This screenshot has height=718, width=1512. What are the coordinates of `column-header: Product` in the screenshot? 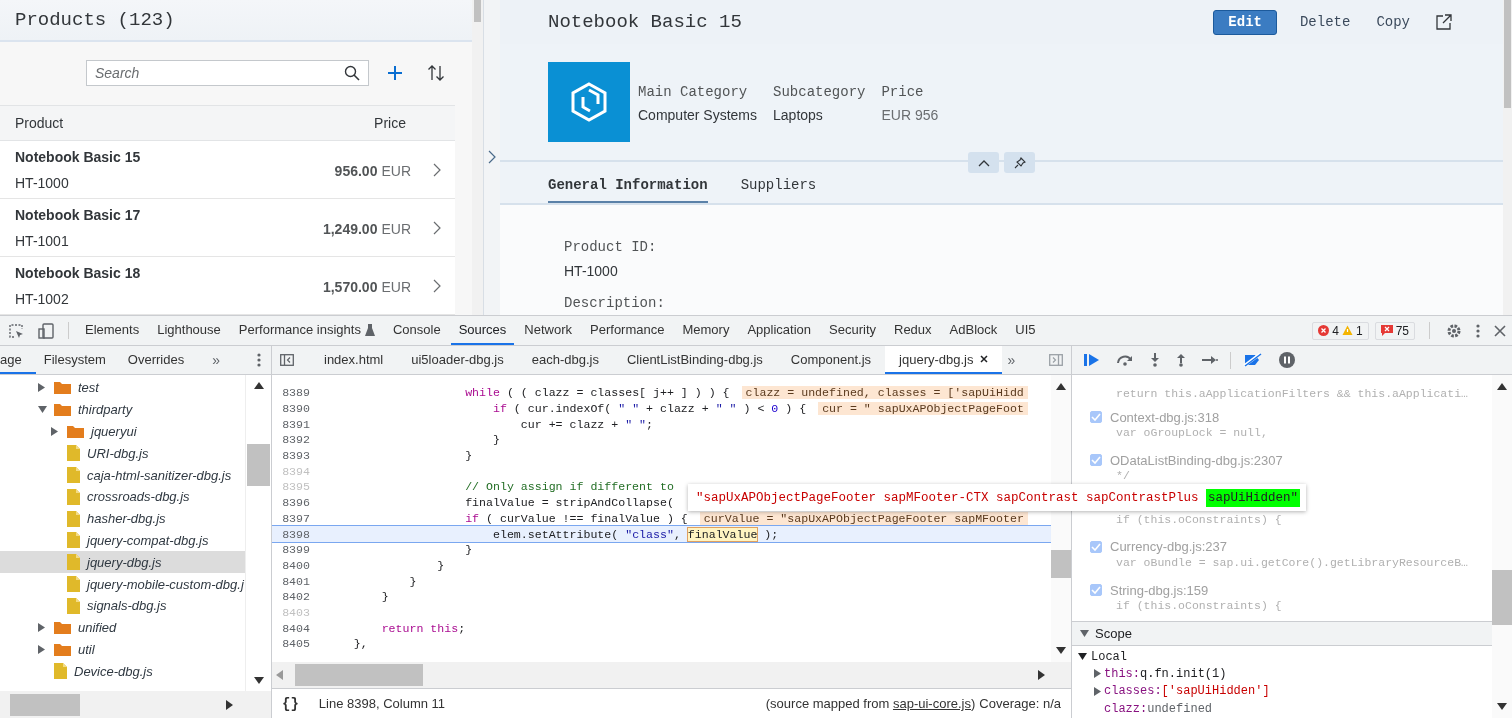 It's located at (39, 123).